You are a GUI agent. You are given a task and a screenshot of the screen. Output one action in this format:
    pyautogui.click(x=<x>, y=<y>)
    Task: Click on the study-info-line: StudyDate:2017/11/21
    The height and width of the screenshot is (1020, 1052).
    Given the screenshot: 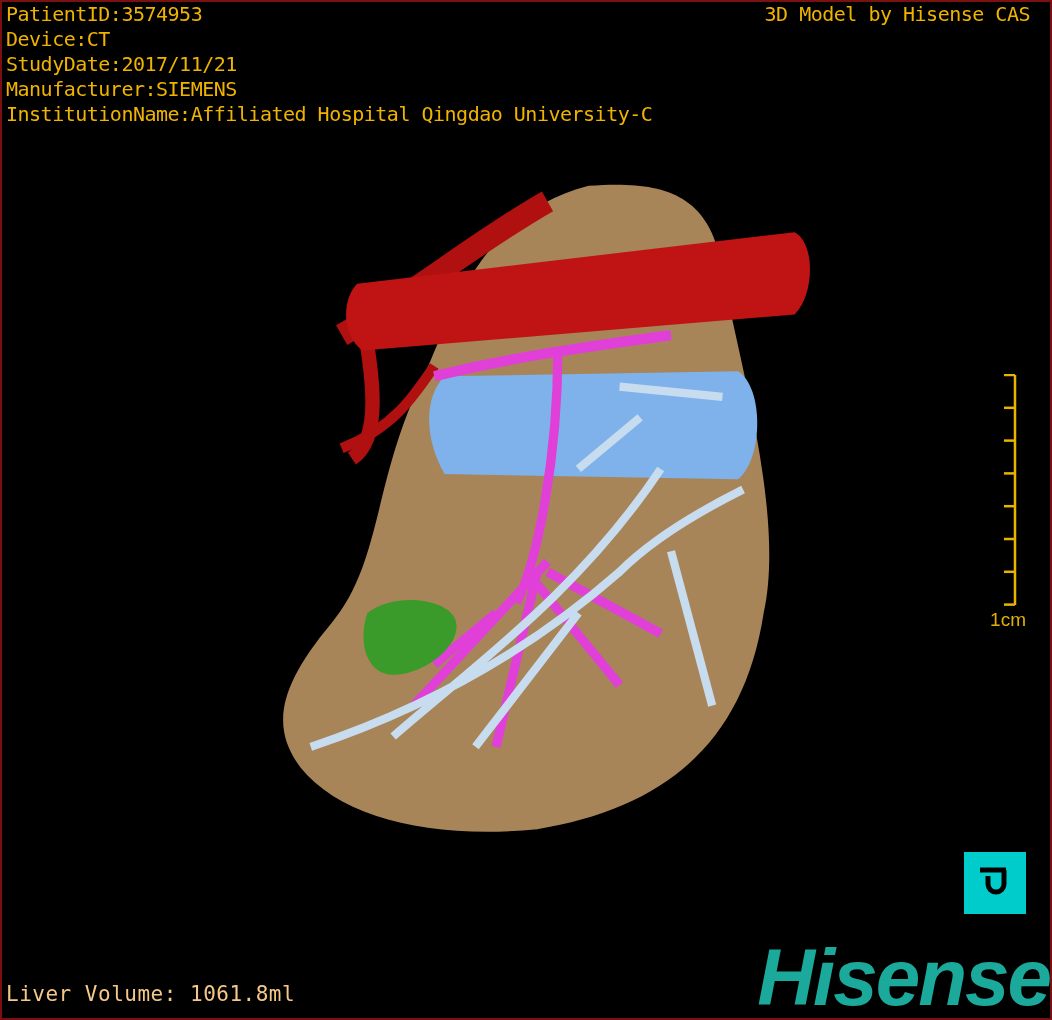 What is the action you would take?
    pyautogui.click(x=122, y=64)
    